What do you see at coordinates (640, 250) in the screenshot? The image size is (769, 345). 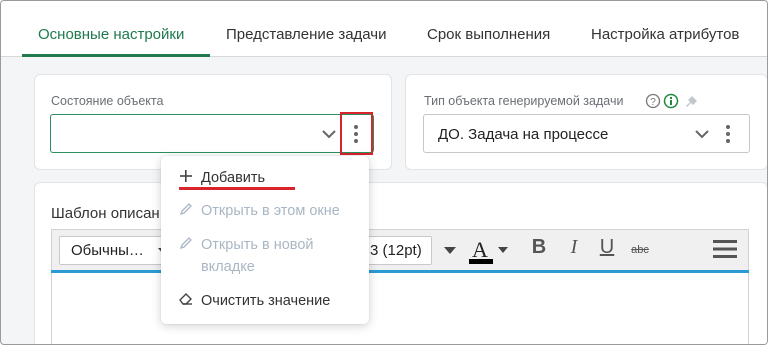 I see `strikethrough-button: abc` at bounding box center [640, 250].